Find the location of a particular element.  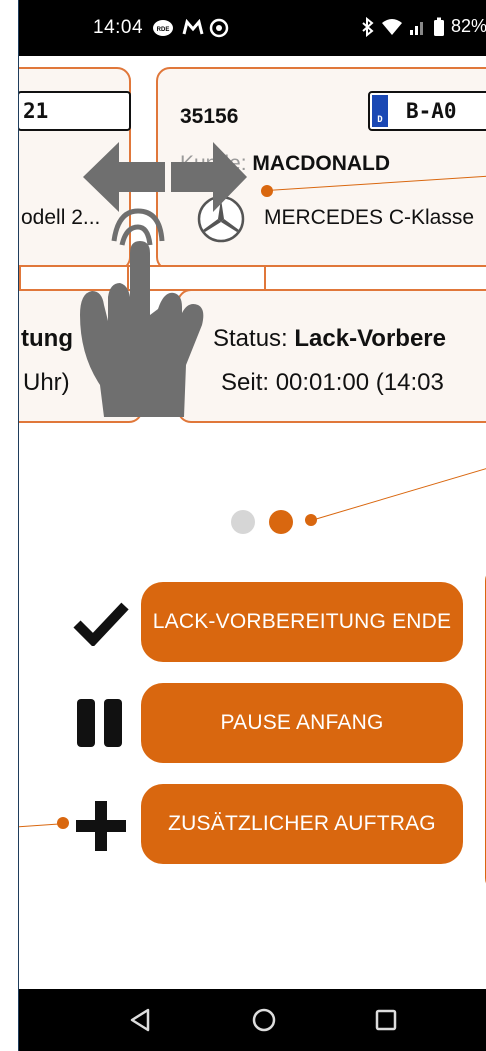

status-previous-line1: tung is located at coordinates (47, 338).